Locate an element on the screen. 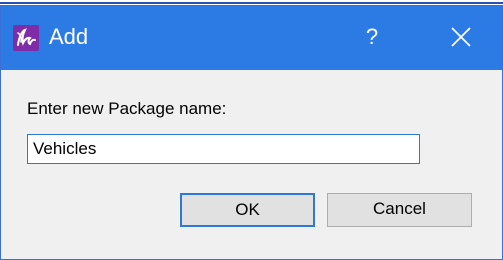 The width and height of the screenshot is (503, 260). background-window-border is located at coordinates (251, 3).